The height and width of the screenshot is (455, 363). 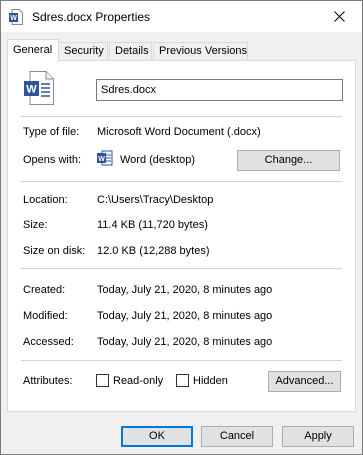 What do you see at coordinates (157, 160) in the screenshot?
I see `opens-with-value: Word (desktop)` at bounding box center [157, 160].